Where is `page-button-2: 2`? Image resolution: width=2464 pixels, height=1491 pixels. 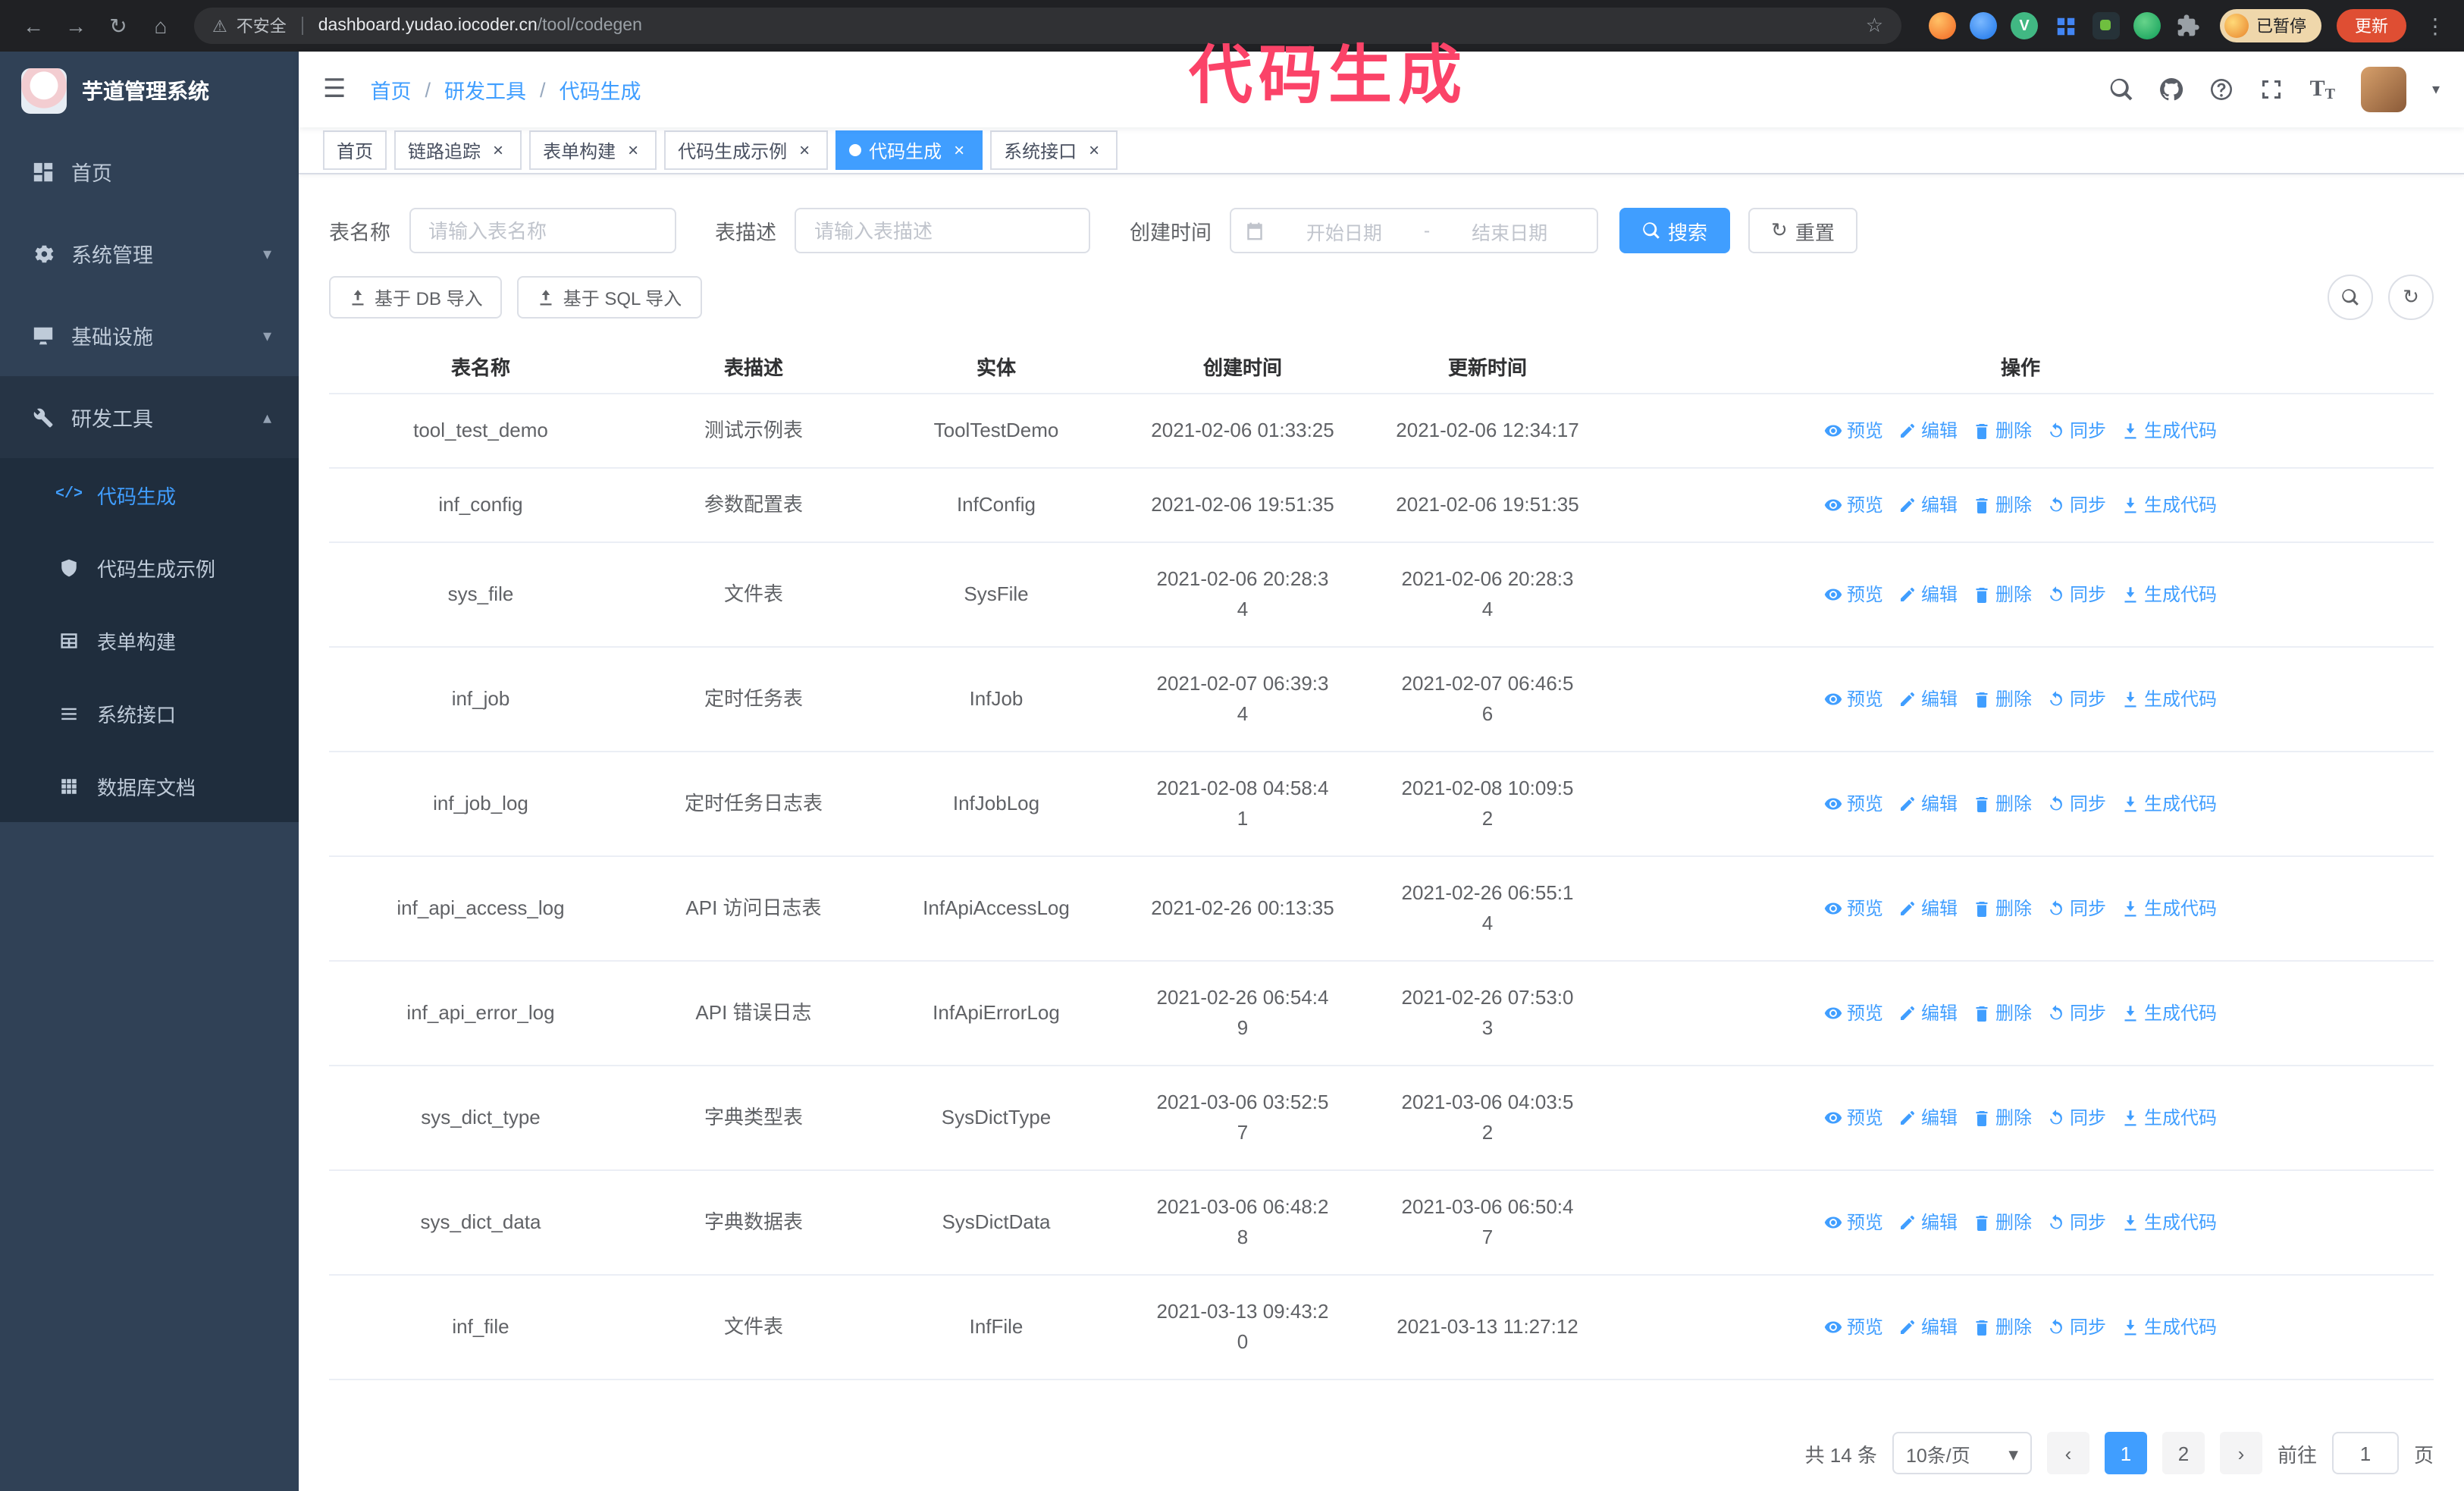
page-button-2: 2 is located at coordinates (2183, 1453).